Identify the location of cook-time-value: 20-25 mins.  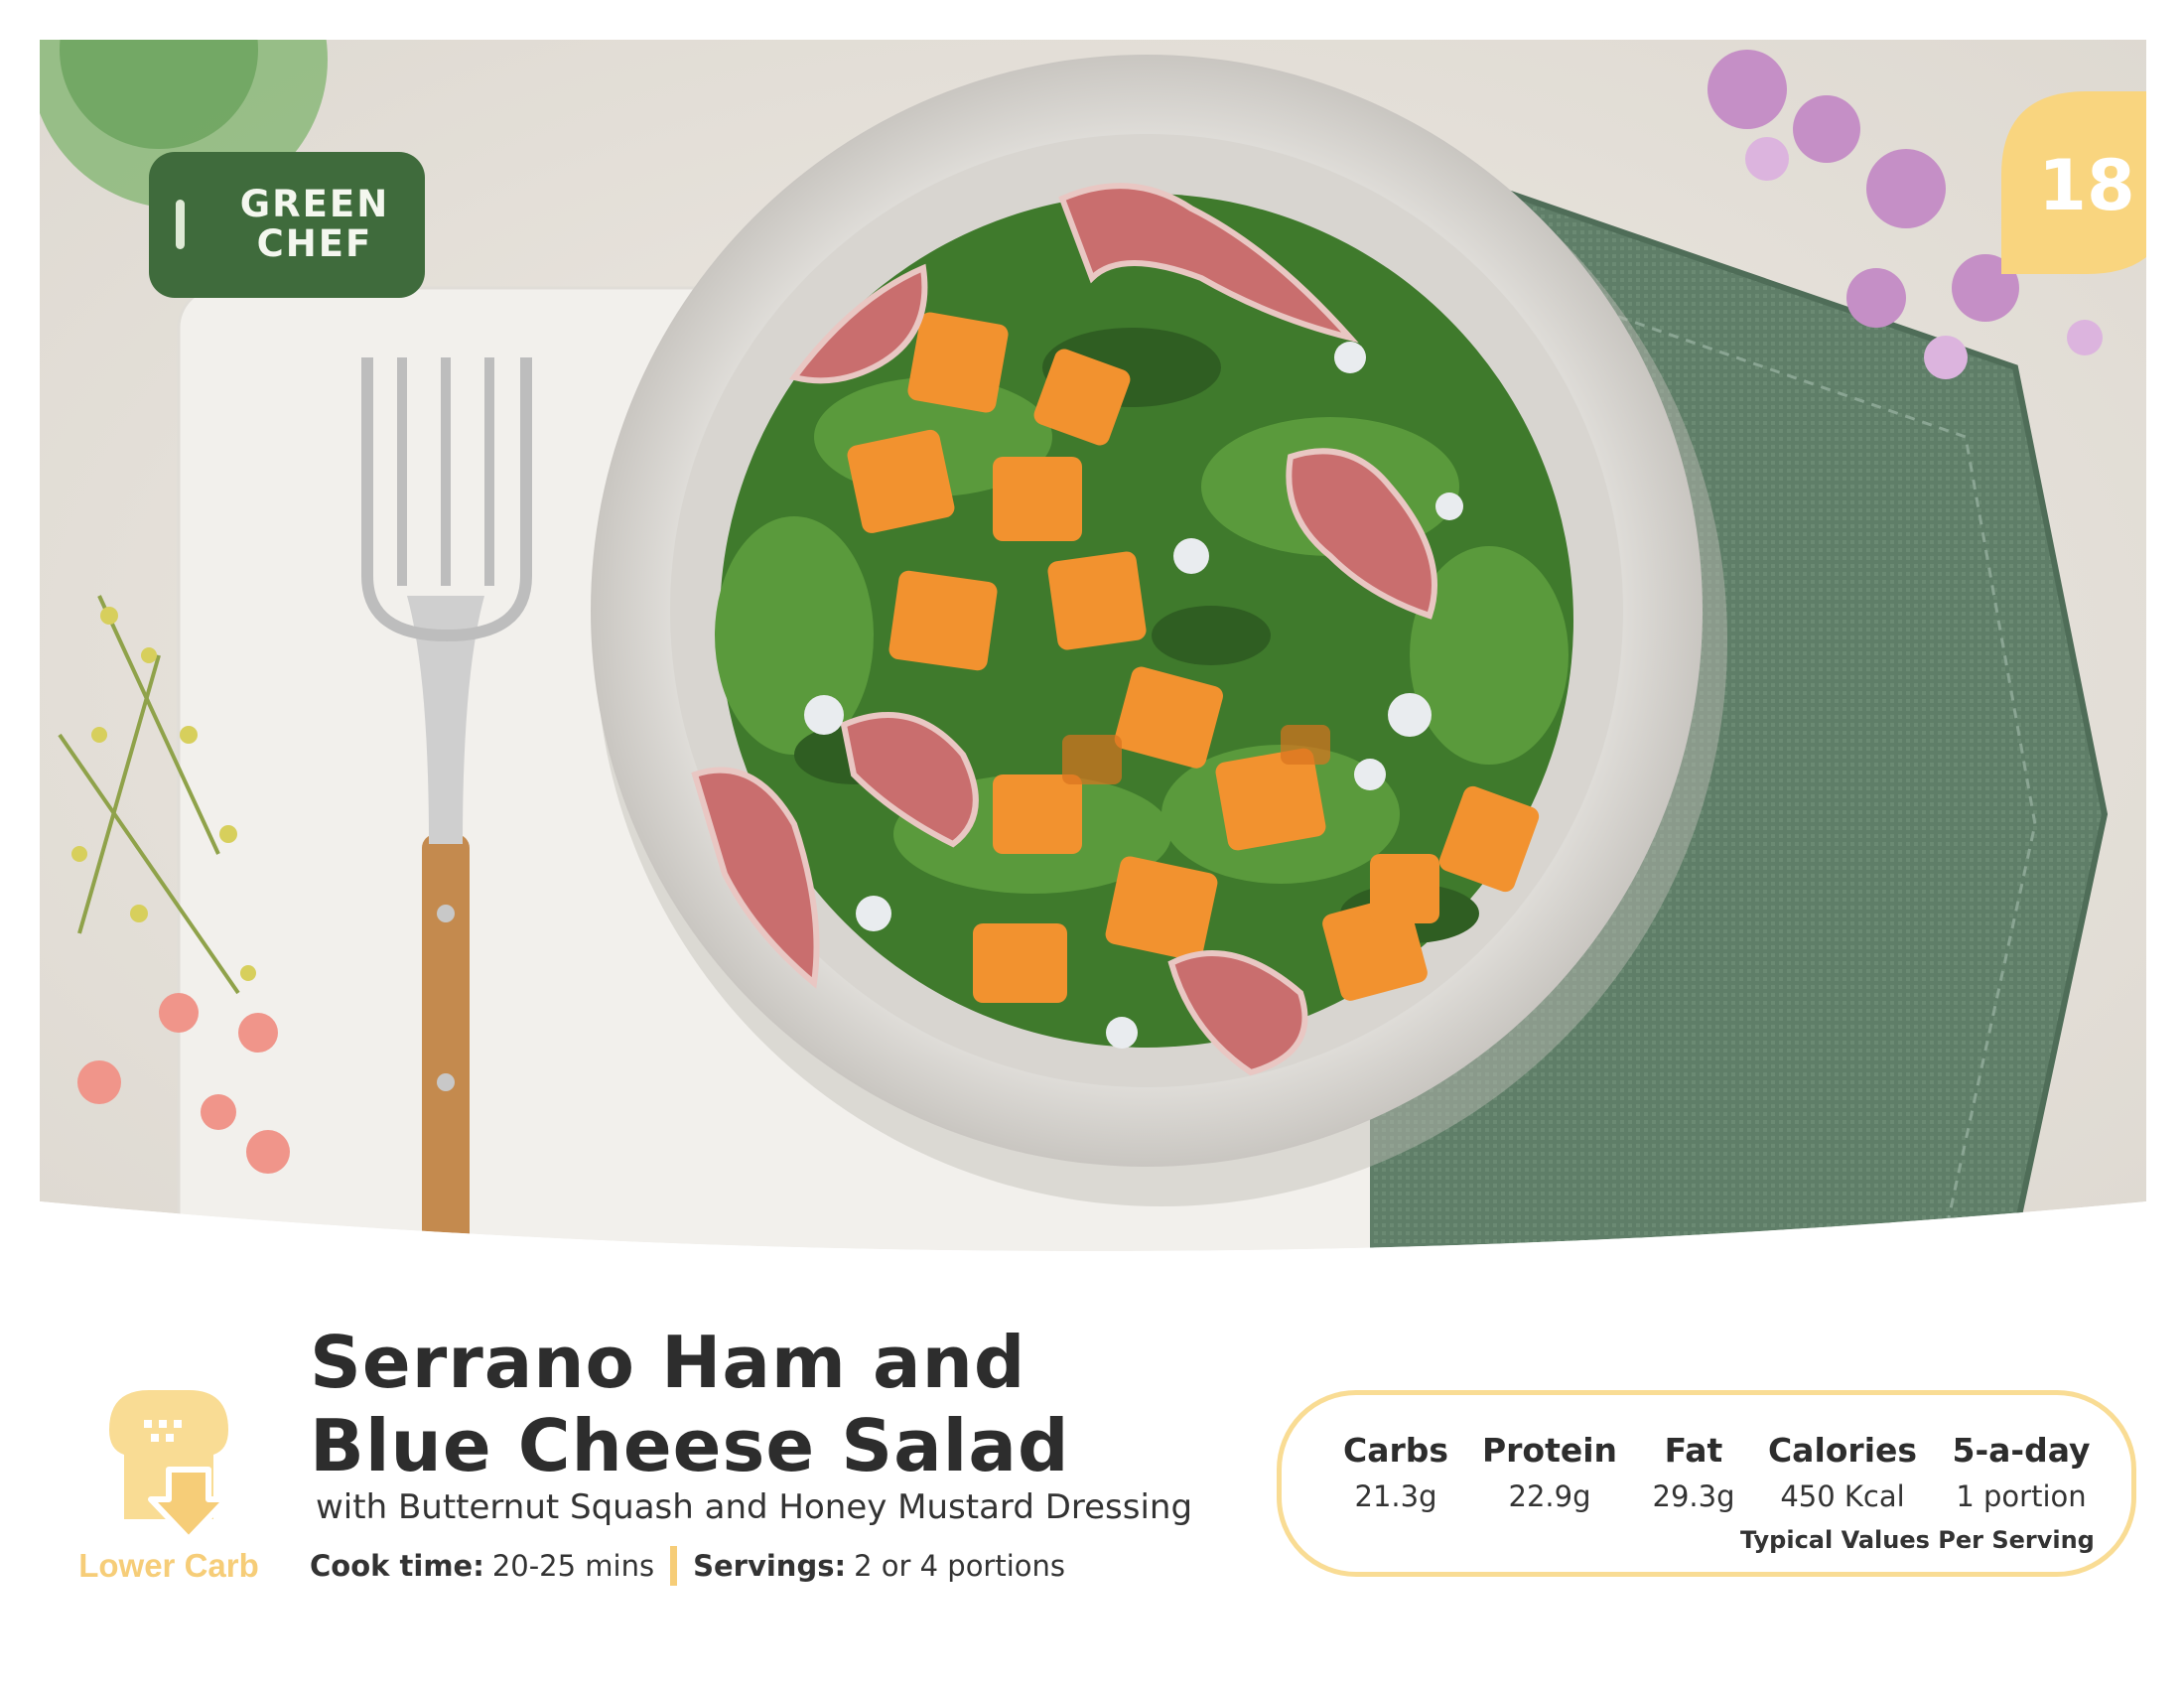
(573, 1566).